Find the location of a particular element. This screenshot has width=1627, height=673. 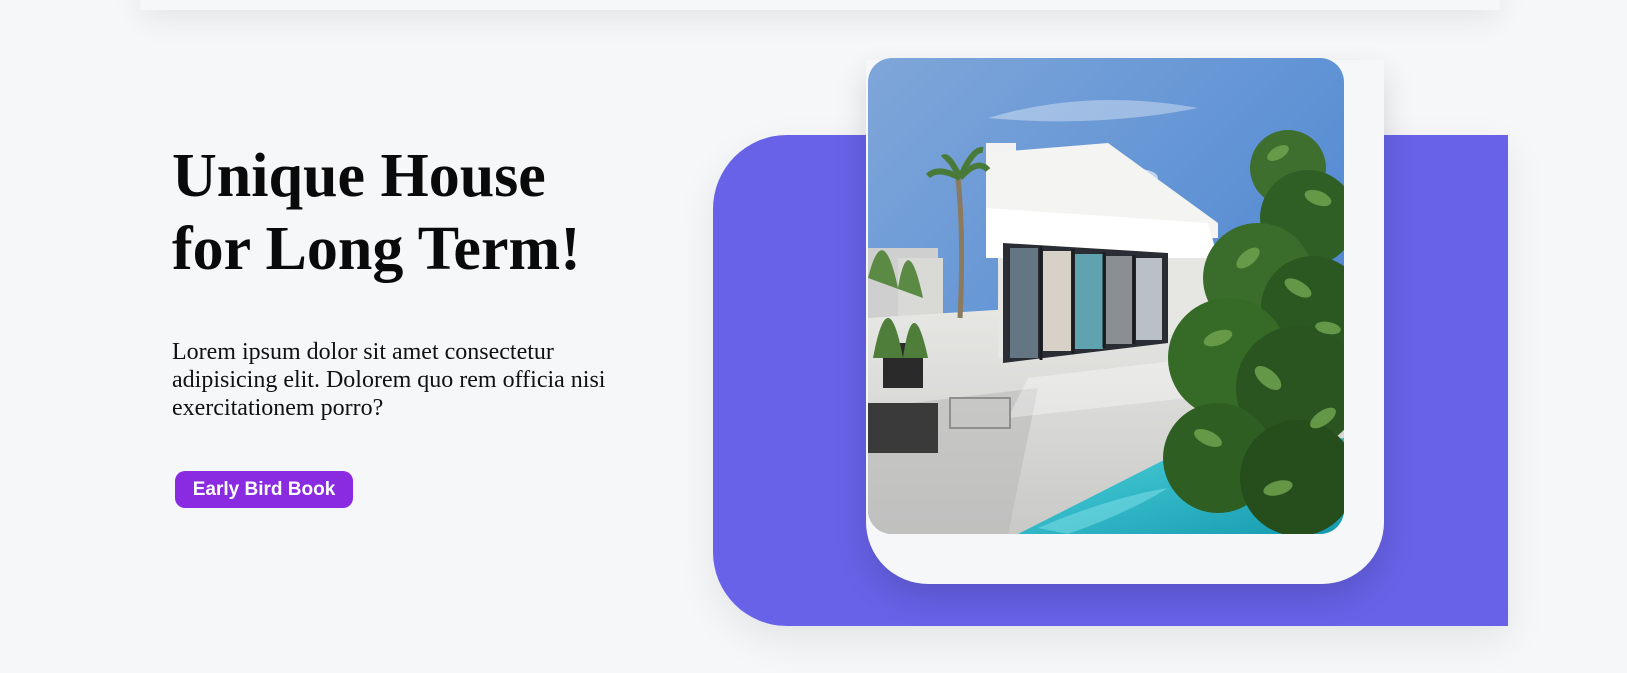

hero-title: Unique House for Long Term! is located at coordinates (376, 212).